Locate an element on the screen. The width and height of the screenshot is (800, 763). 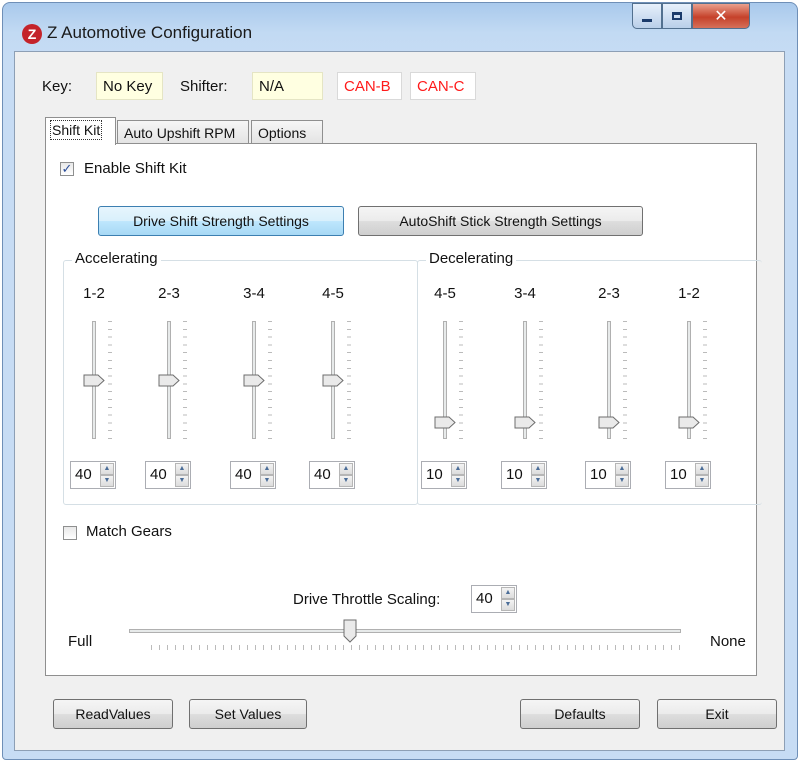
drive-shift-strength-button: Drive Shift Strength Settings is located at coordinates (221, 221).